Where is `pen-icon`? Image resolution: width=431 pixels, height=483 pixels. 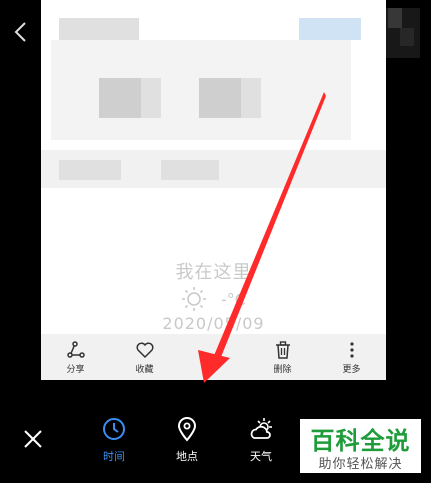
pen-icon is located at coordinates (213, 356).